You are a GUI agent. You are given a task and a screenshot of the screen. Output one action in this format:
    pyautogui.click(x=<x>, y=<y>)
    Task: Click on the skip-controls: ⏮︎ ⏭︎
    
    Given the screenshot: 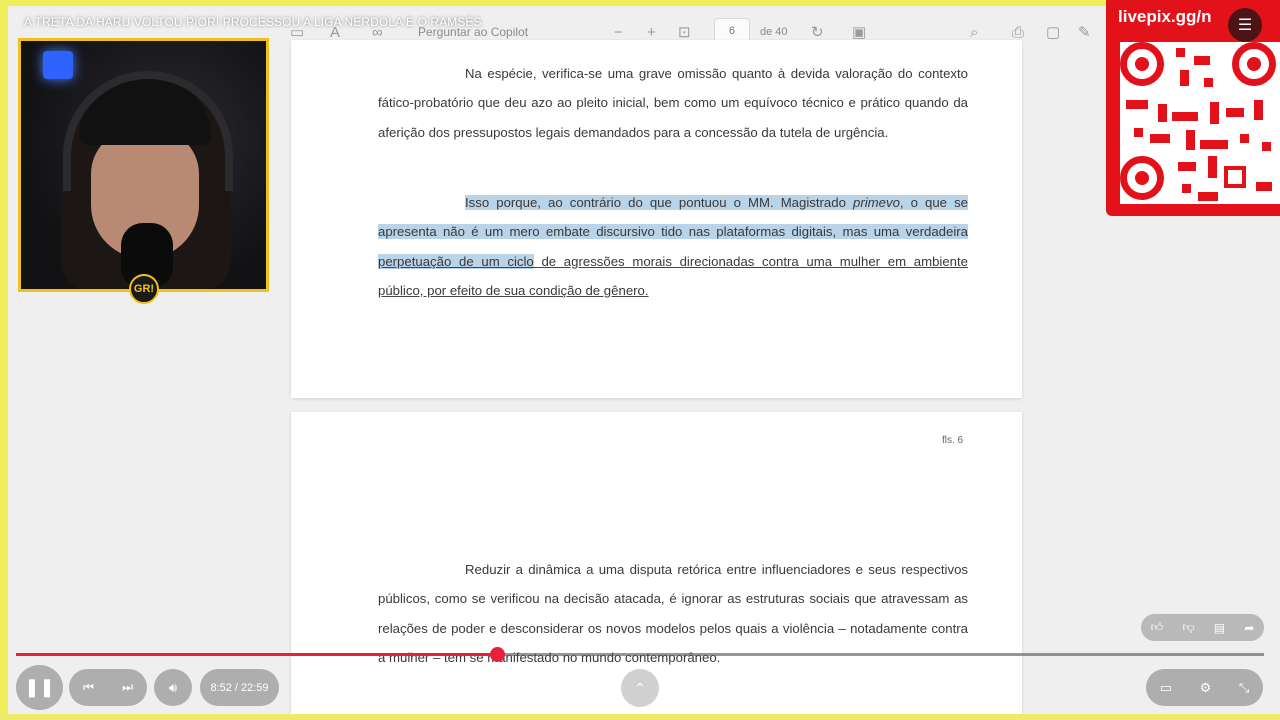 What is the action you would take?
    pyautogui.click(x=108, y=687)
    